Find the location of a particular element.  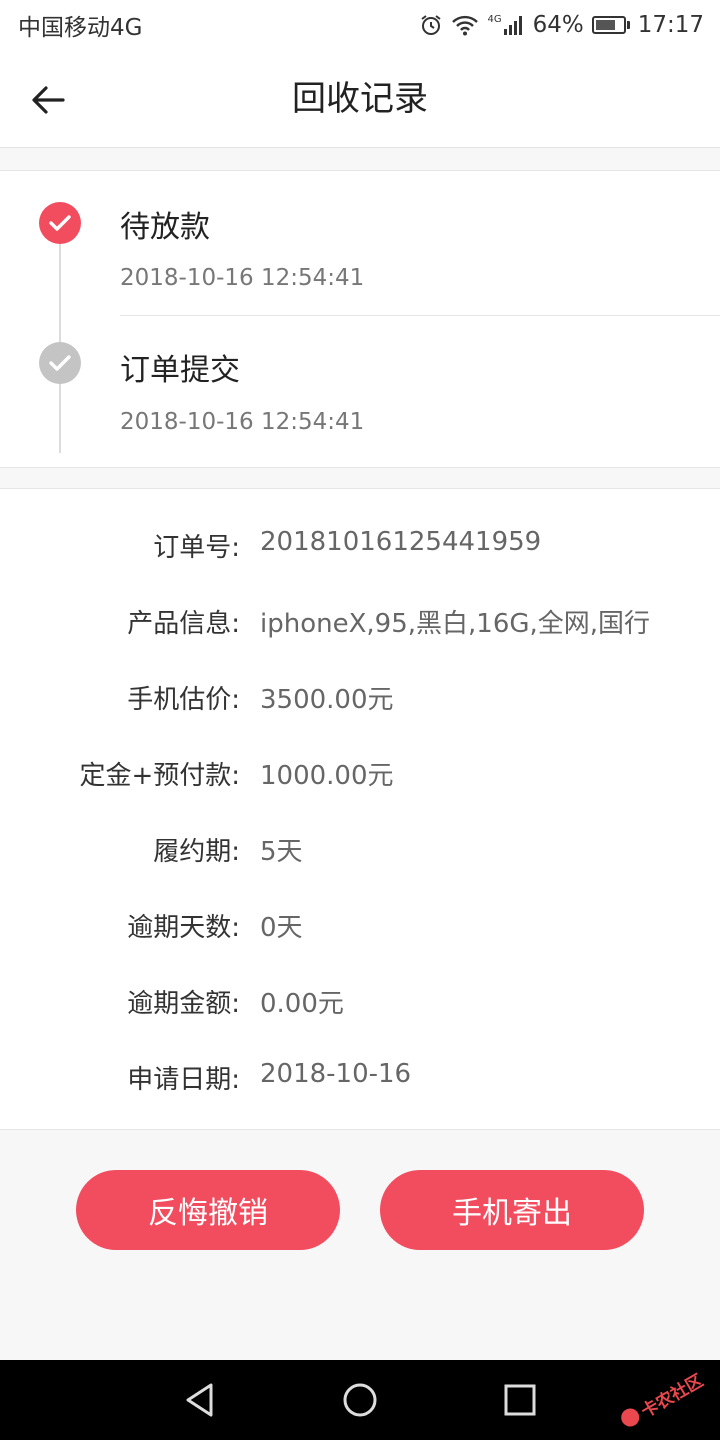

detail-value: 1000.00元 is located at coordinates (327, 776).